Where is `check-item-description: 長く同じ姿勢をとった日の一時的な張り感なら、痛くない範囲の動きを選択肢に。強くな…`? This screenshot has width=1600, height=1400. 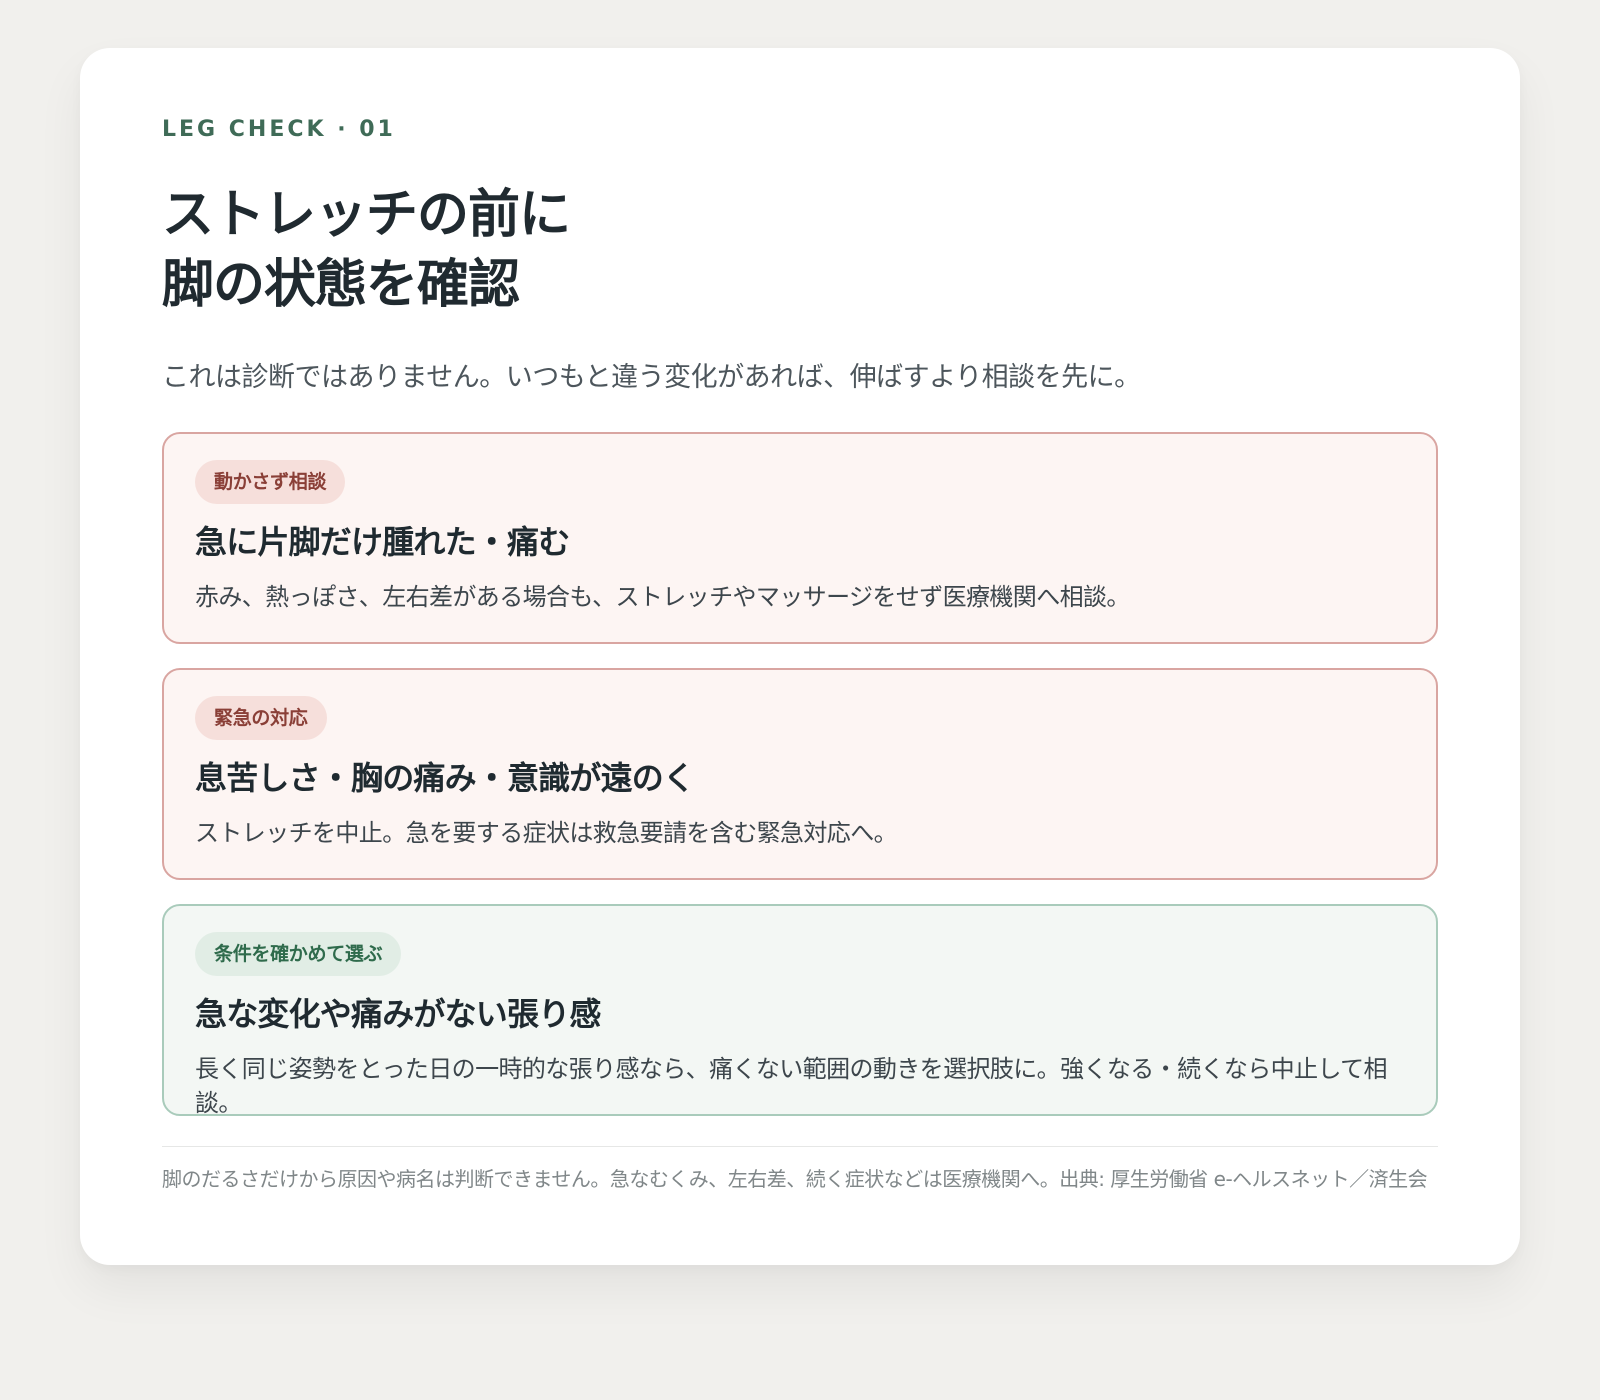
check-item-description: 長く同じ姿勢をとった日の一時的な張り感なら、痛くない範囲の動きを選択肢に。強くな… is located at coordinates (791, 1086).